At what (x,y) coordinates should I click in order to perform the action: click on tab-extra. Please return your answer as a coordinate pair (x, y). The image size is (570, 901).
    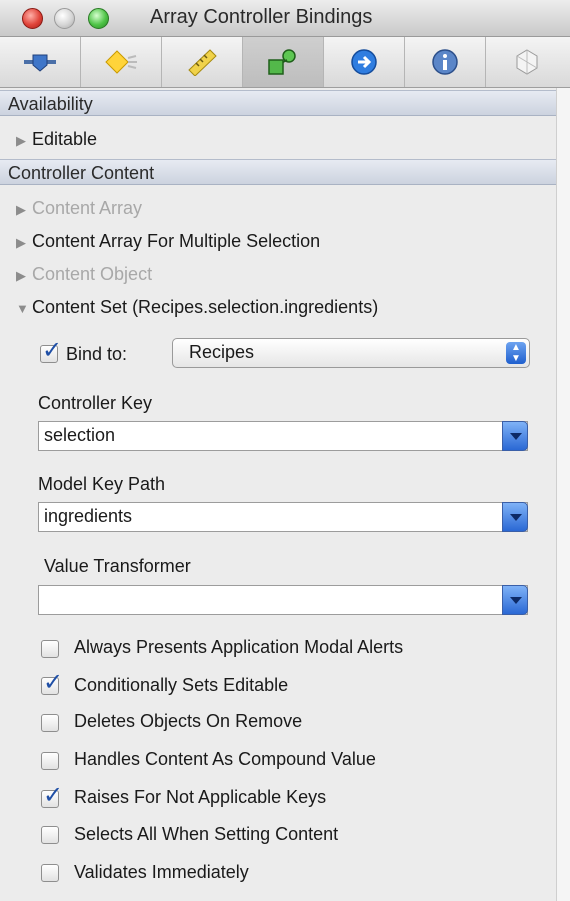
    Looking at the image, I should click on (526, 62).